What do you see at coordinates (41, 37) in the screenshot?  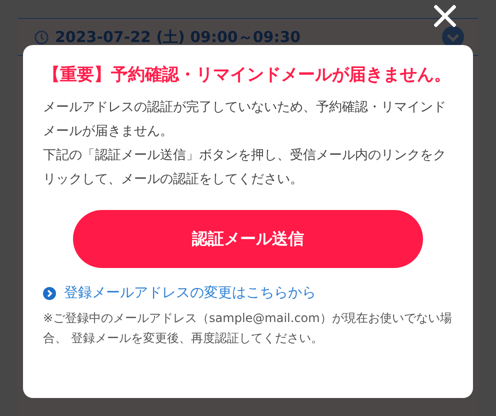 I see `clock-icon` at bounding box center [41, 37].